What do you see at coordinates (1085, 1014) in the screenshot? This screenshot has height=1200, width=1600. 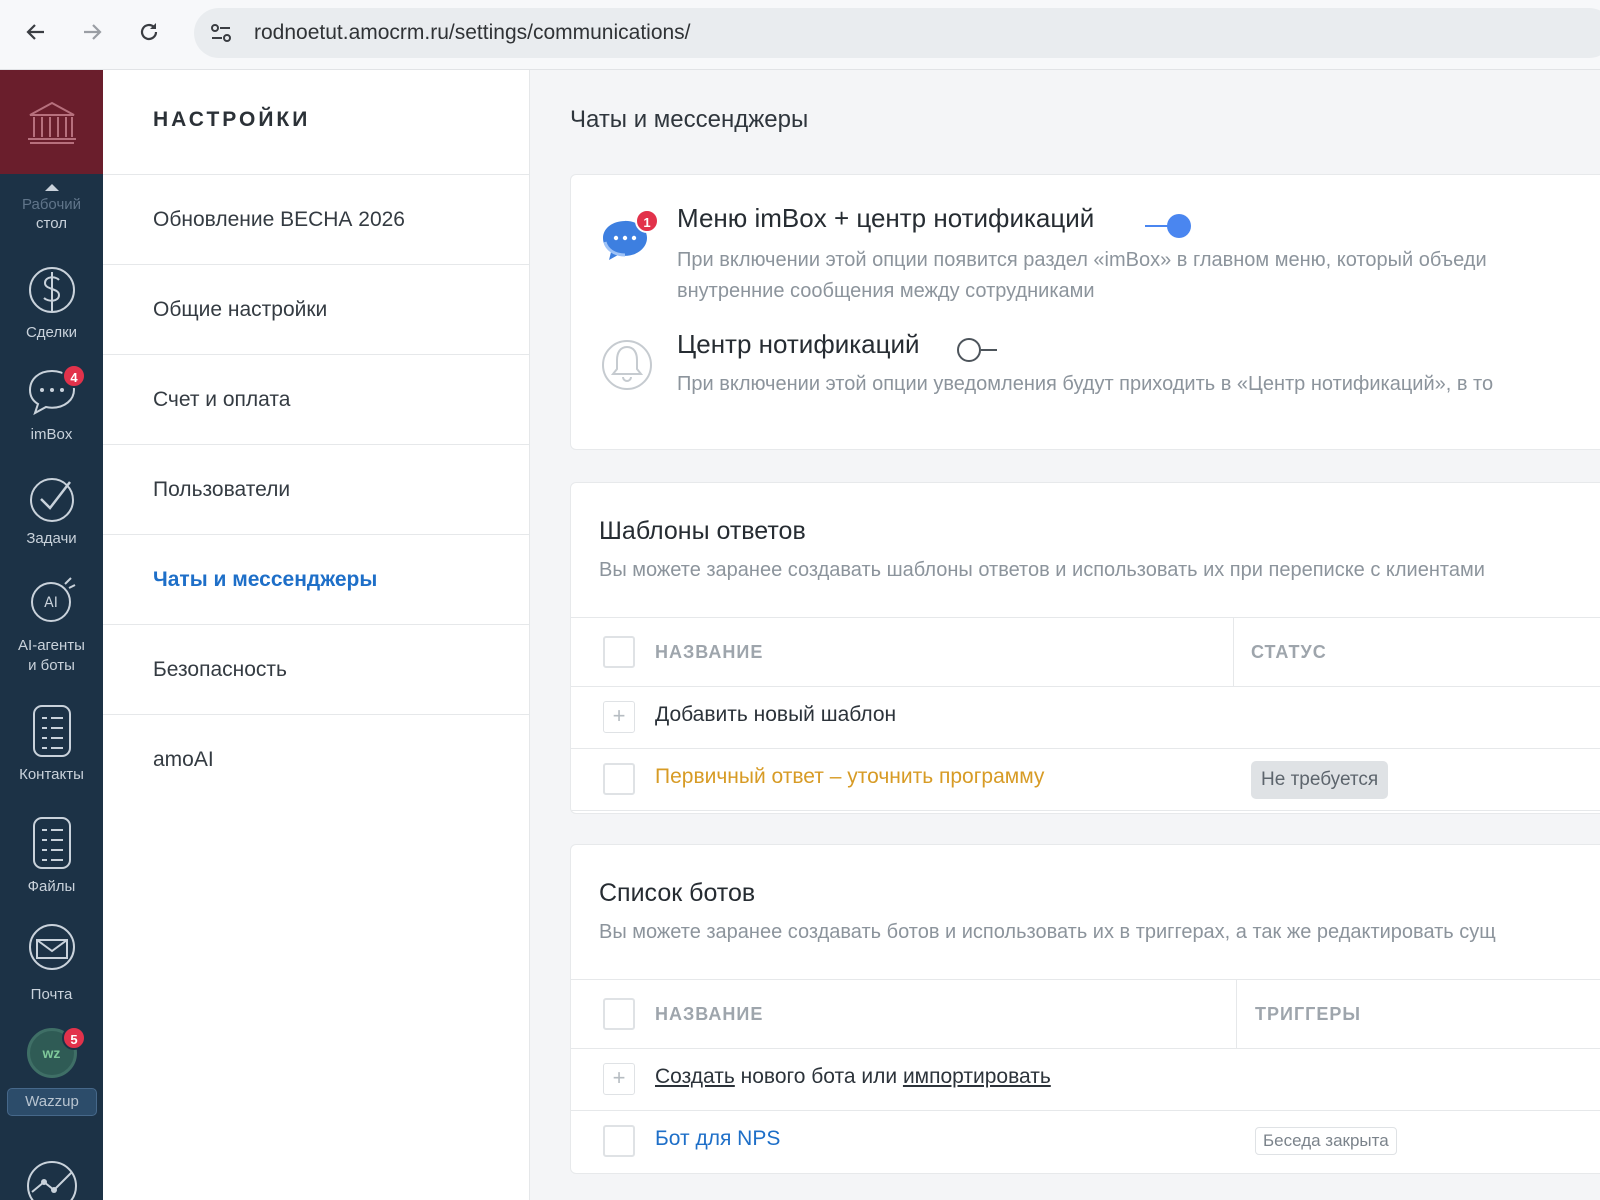 I see `bots-table-header: НАЗВАНИЕ ТРИГГЕРЫ` at bounding box center [1085, 1014].